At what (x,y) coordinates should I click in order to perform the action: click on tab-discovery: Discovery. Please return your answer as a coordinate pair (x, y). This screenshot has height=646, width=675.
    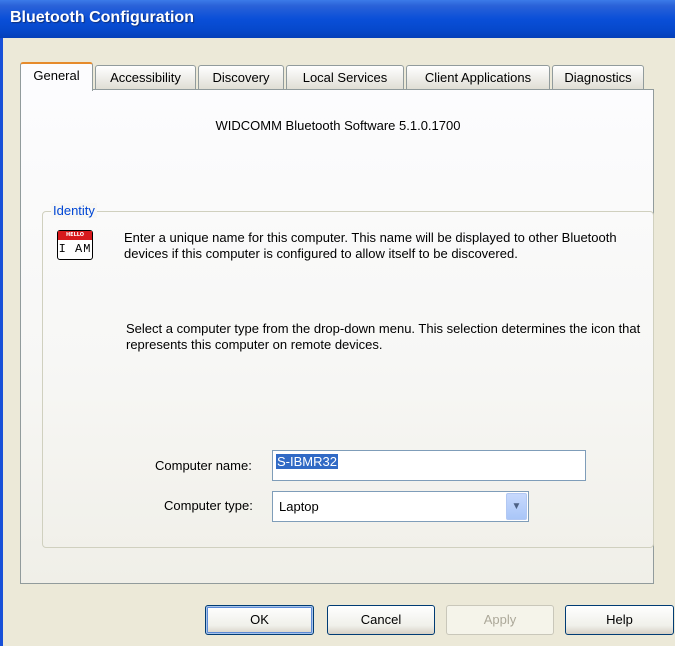
    Looking at the image, I should click on (241, 77).